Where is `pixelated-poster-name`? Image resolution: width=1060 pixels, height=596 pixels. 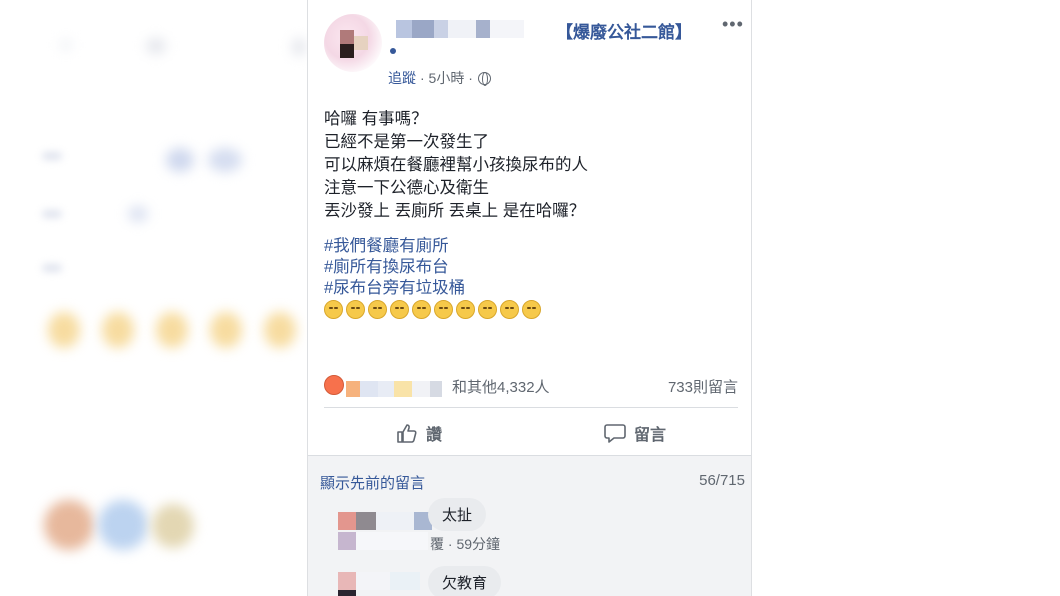 pixelated-poster-name is located at coordinates (466, 29).